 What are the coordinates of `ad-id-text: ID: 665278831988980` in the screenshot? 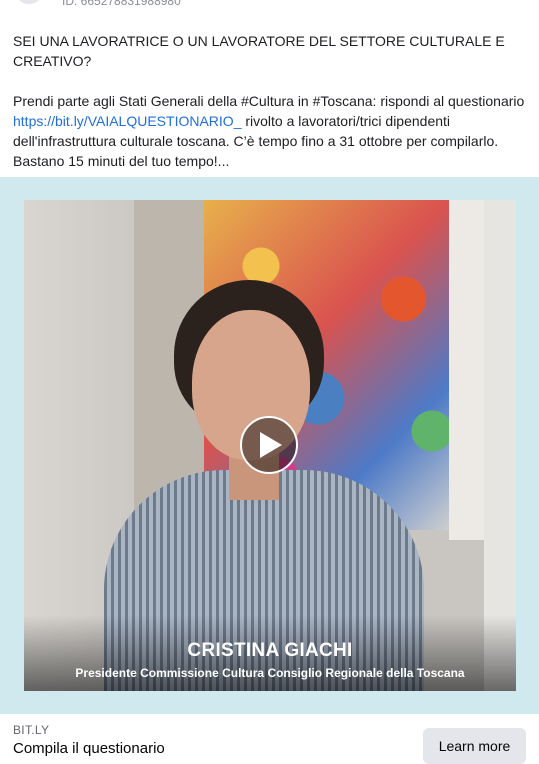 It's located at (121, 4).